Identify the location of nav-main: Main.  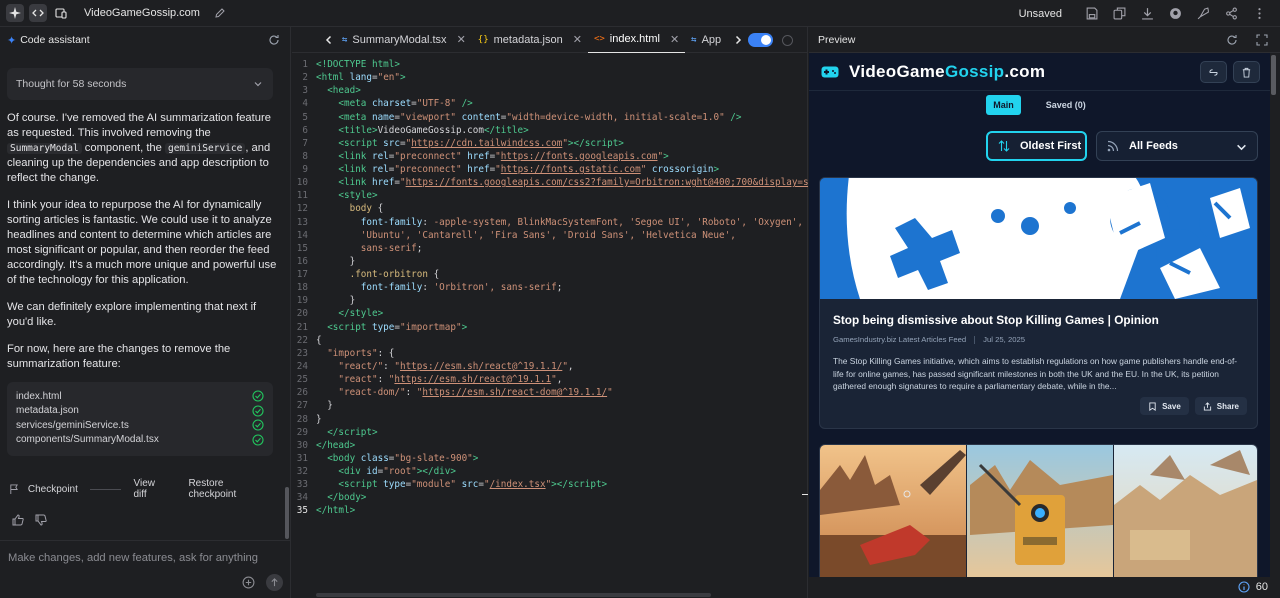
(1003, 105).